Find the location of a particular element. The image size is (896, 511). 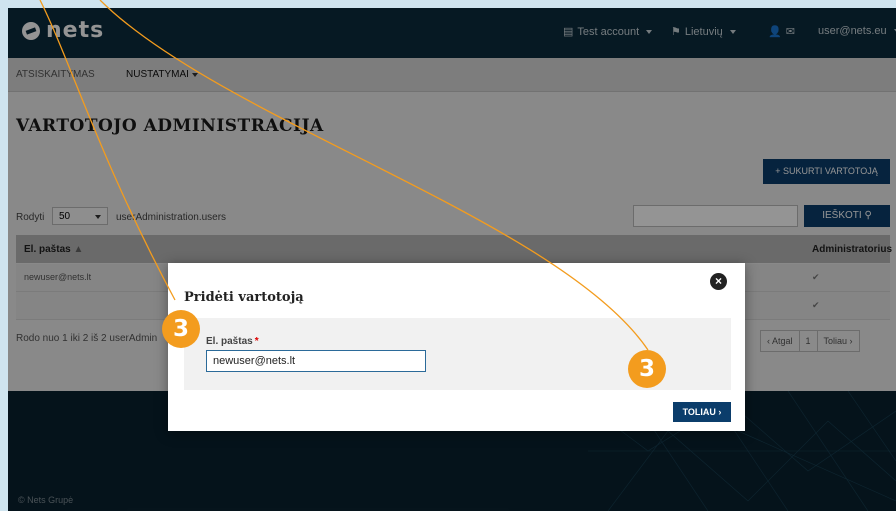

required-mark: * is located at coordinates (256, 341).